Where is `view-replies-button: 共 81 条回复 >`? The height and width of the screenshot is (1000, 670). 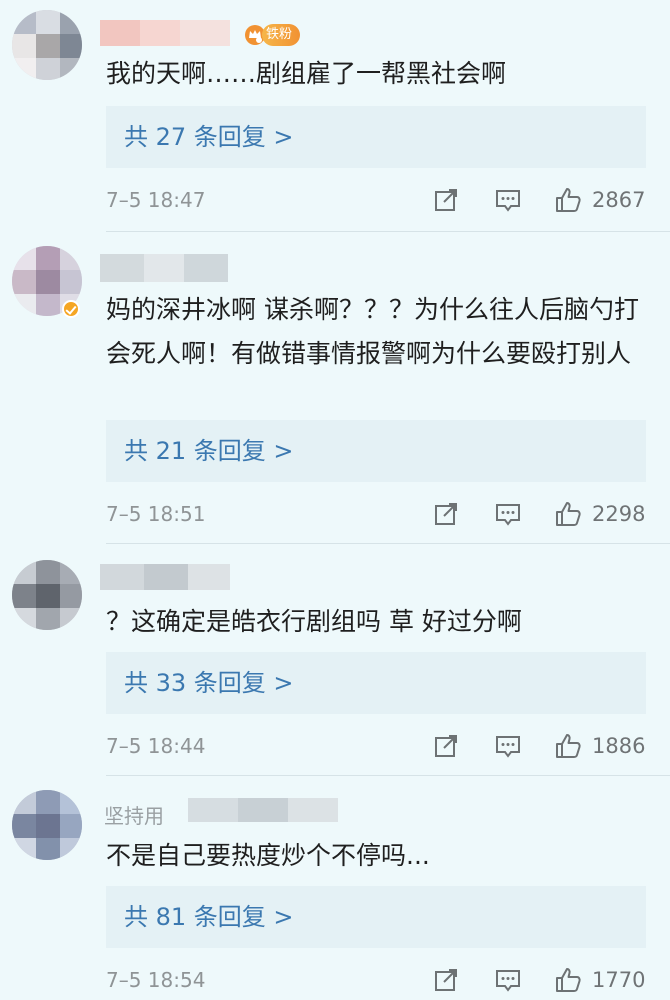
view-replies-button: 共 81 条回复 > is located at coordinates (376, 917).